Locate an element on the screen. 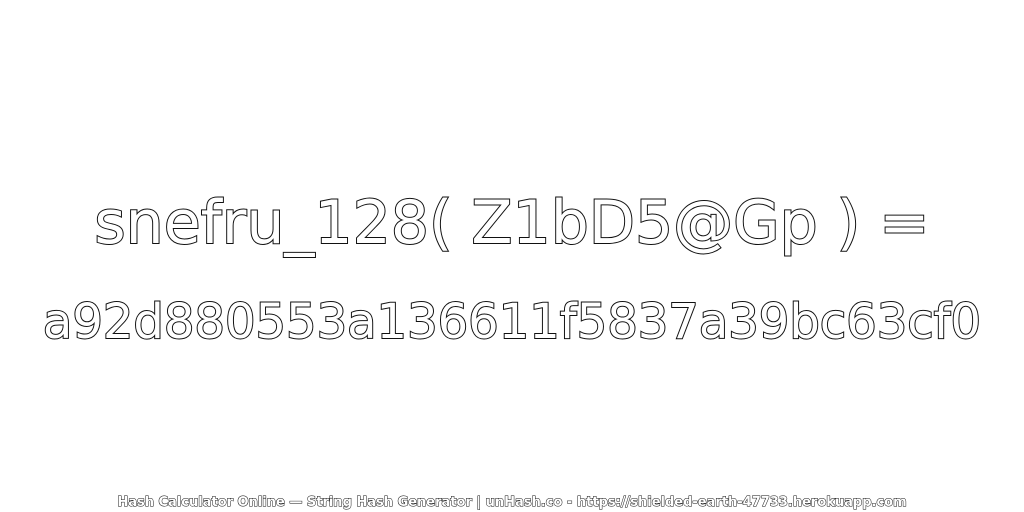 The image size is (1024, 512). hash-result: a92d880553a136611f5837a39bc63cf0 is located at coordinates (512, 322).